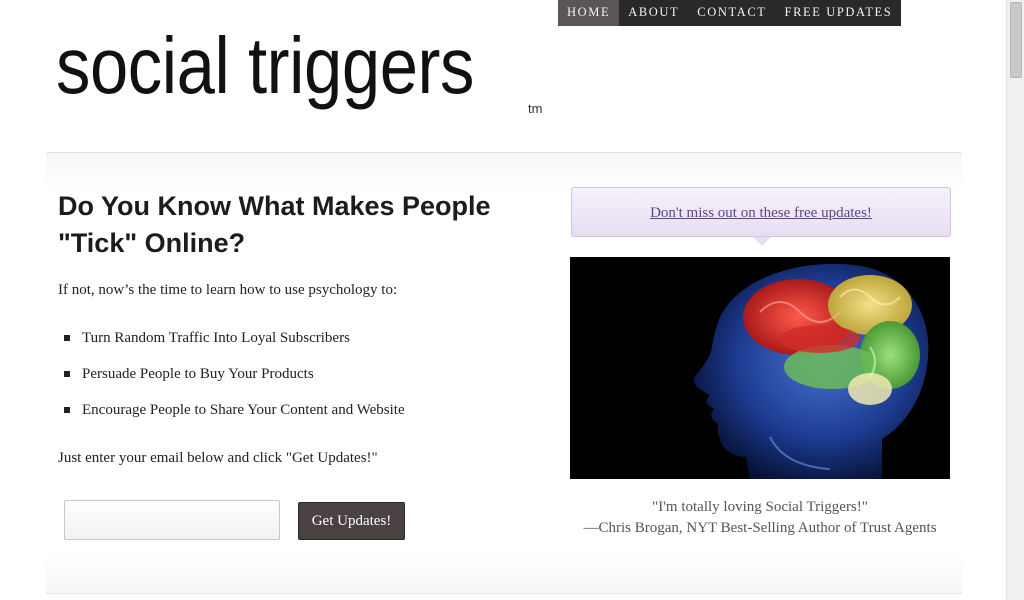  Describe the element at coordinates (760, 507) in the screenshot. I see `testimonial-text: "I'm totally loving Social Triggers!"` at that location.